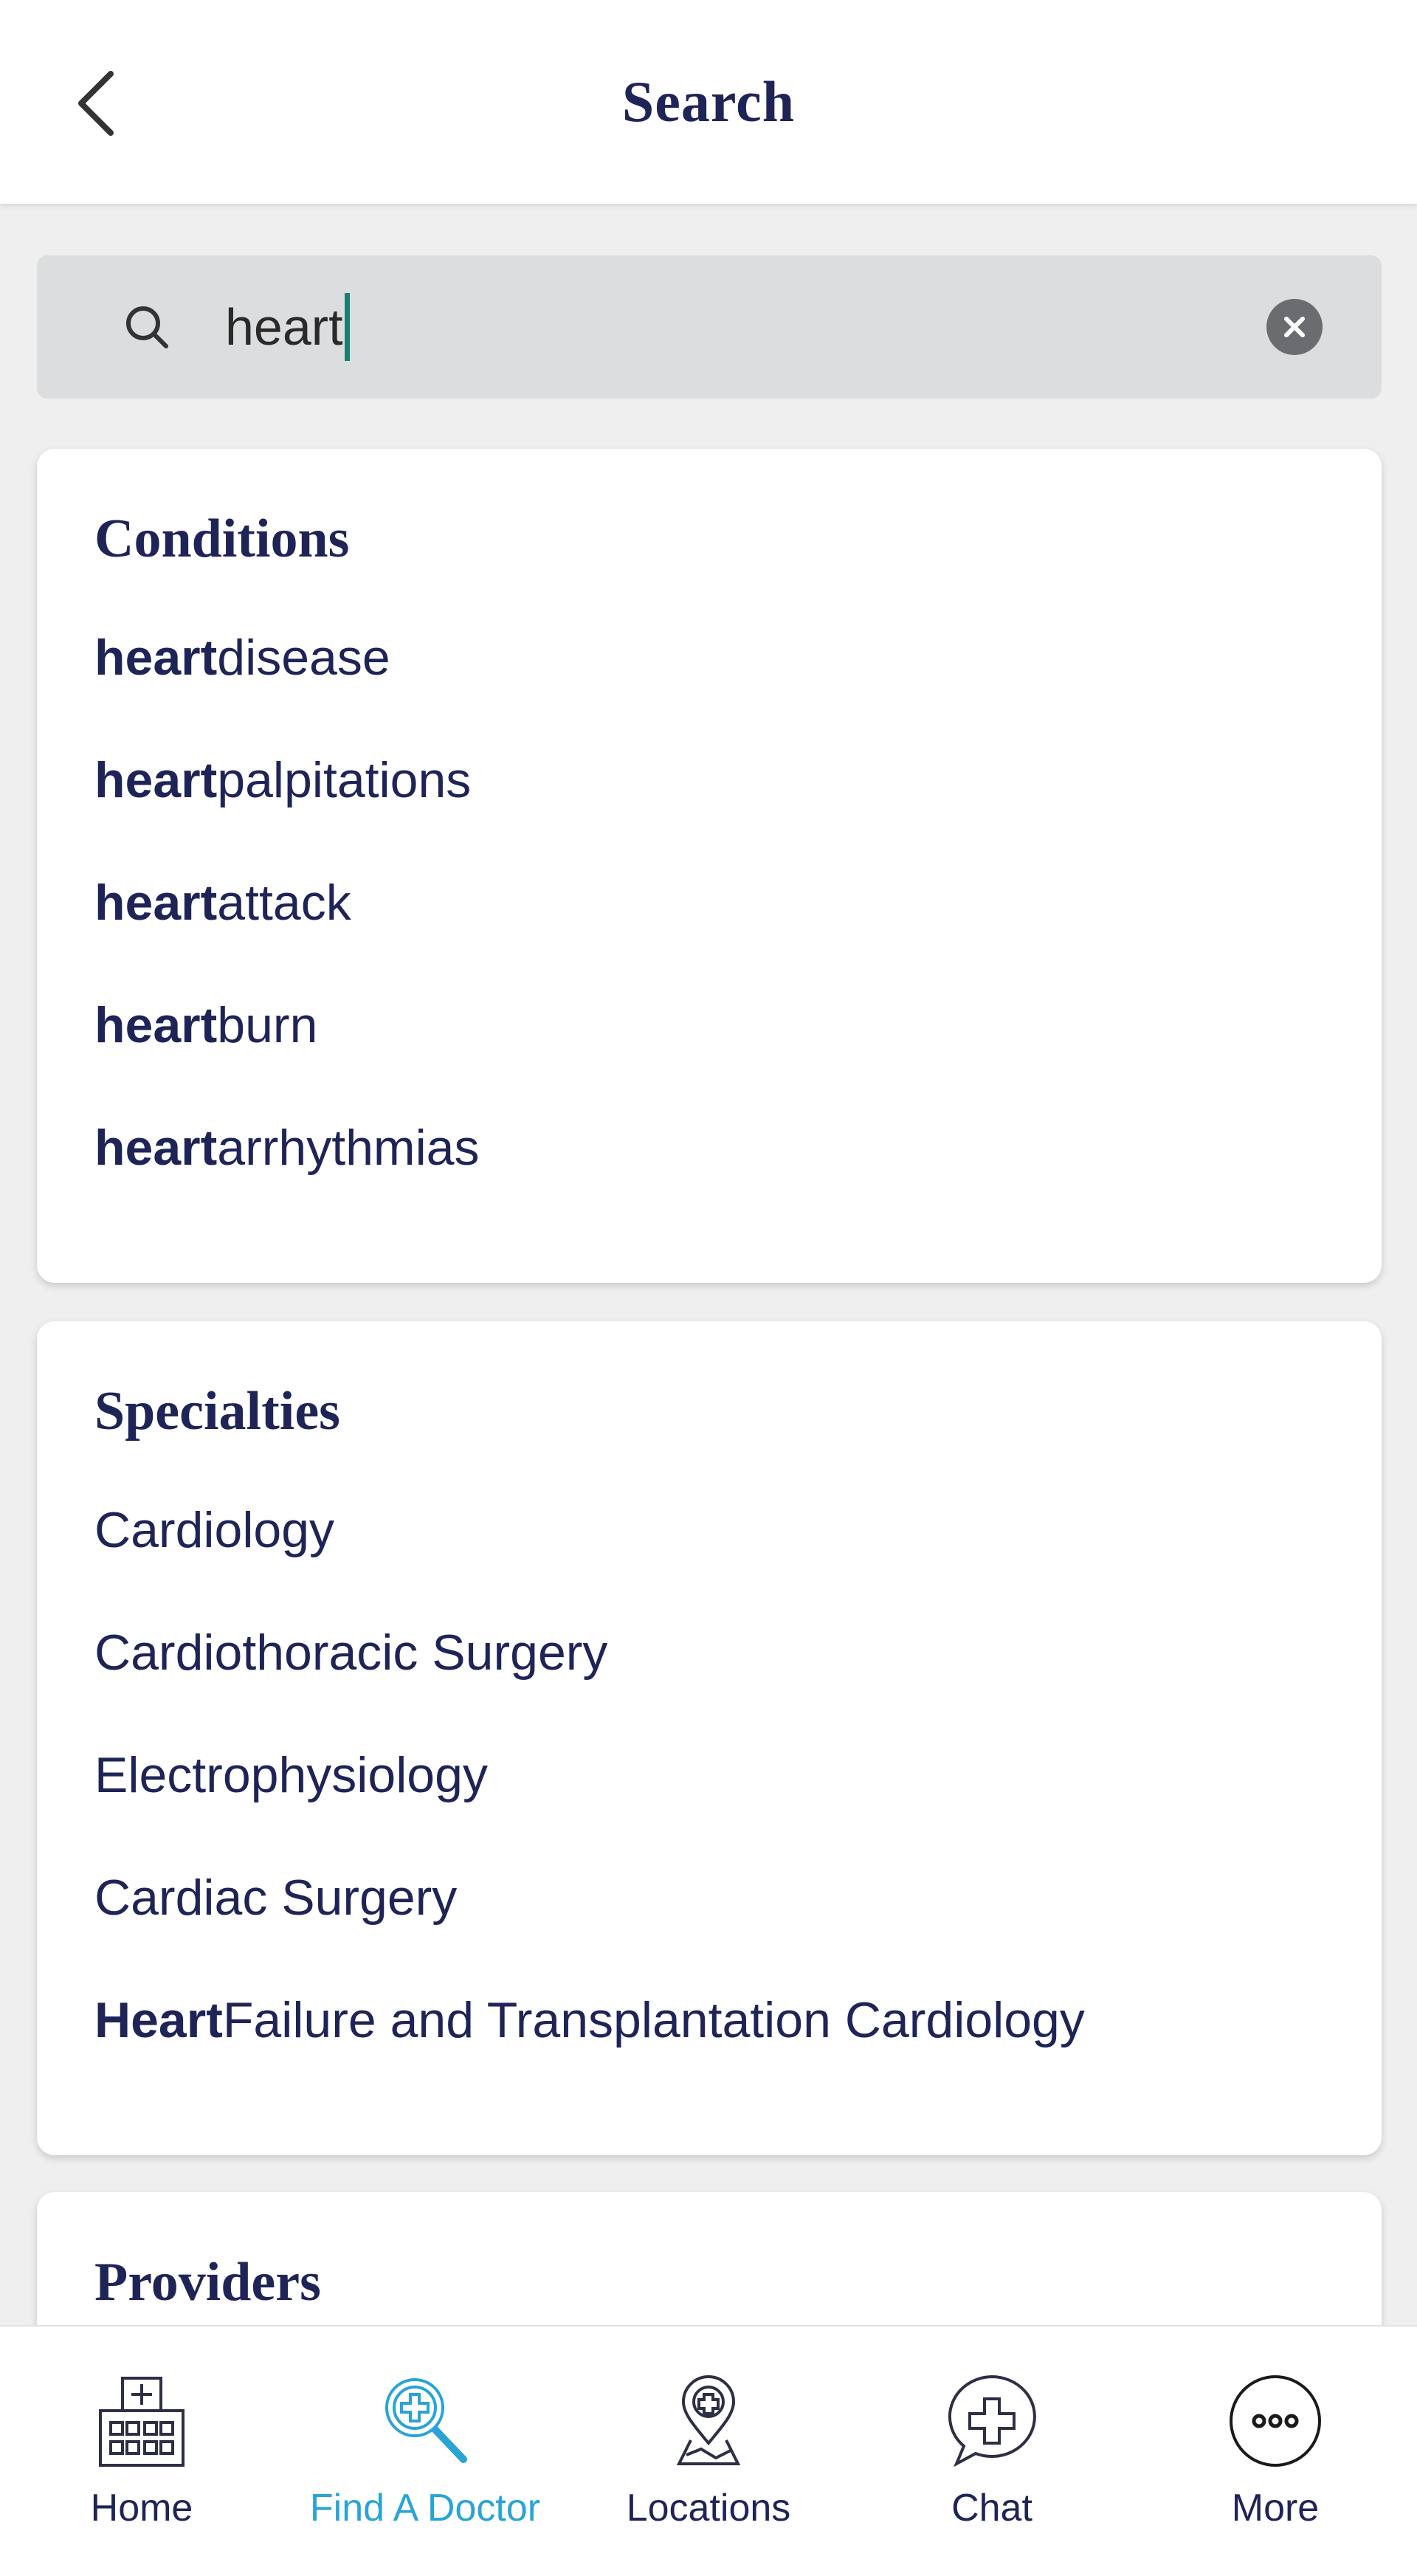 The image size is (1417, 2576). I want to click on bottom-navigation: Home Find A Doctor Locations Chat More, so click(708, 2450).